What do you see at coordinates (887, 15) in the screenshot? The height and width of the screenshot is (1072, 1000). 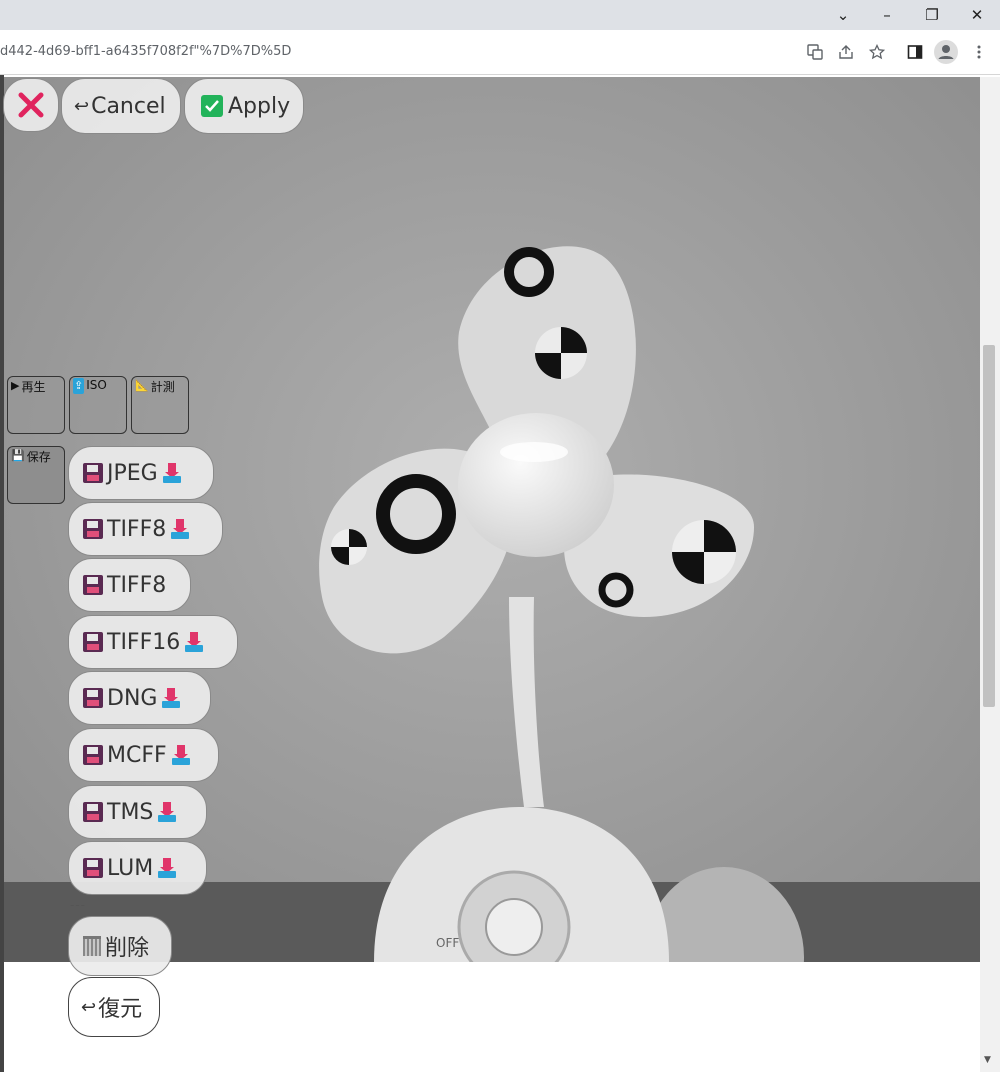 I see `minimize-button: –` at bounding box center [887, 15].